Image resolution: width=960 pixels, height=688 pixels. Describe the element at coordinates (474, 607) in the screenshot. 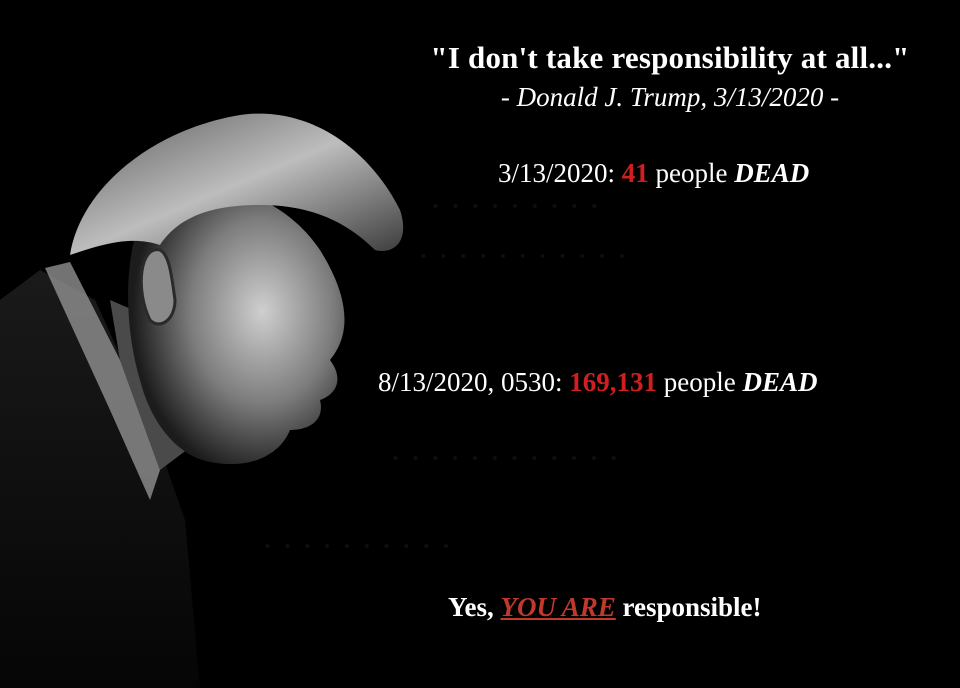

I see `closing-prefix: Yes,` at that location.